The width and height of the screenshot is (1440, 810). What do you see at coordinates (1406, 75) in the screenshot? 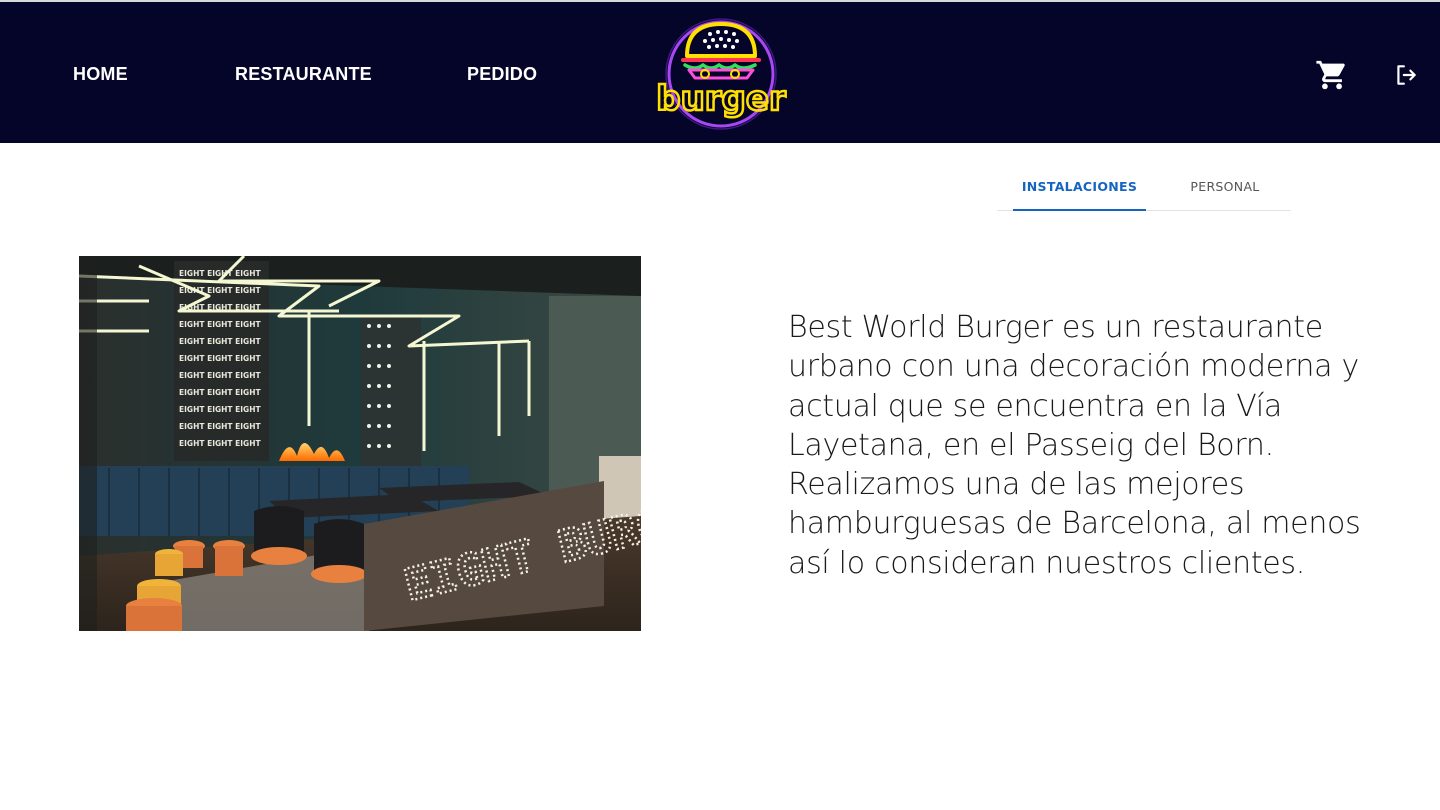
I see `logout-icon` at bounding box center [1406, 75].